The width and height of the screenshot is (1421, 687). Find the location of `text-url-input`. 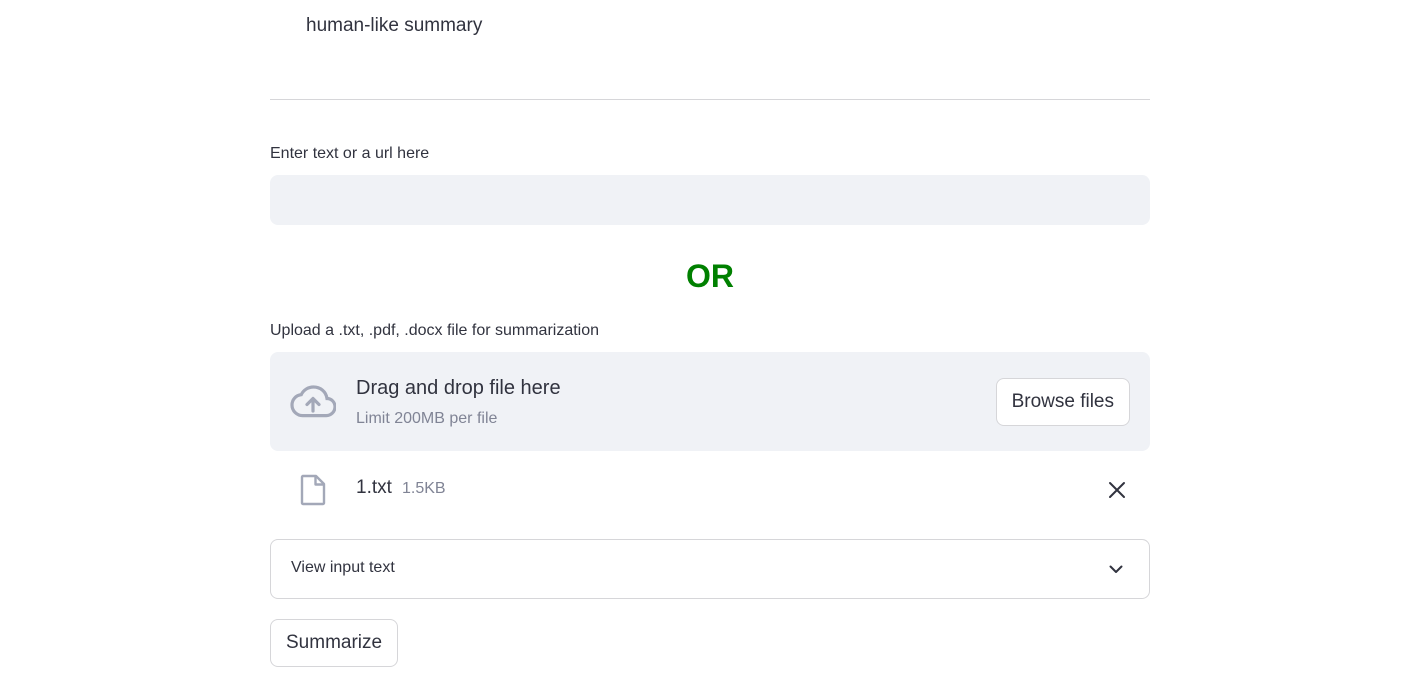

text-url-input is located at coordinates (710, 200).